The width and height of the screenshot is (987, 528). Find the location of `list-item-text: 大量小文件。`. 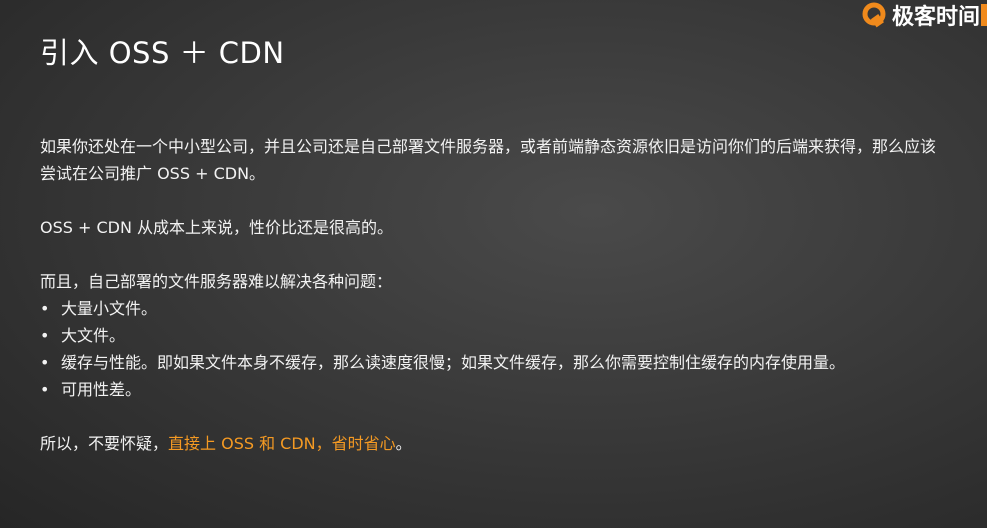

list-item-text: 大量小文件。 is located at coordinates (109, 308).